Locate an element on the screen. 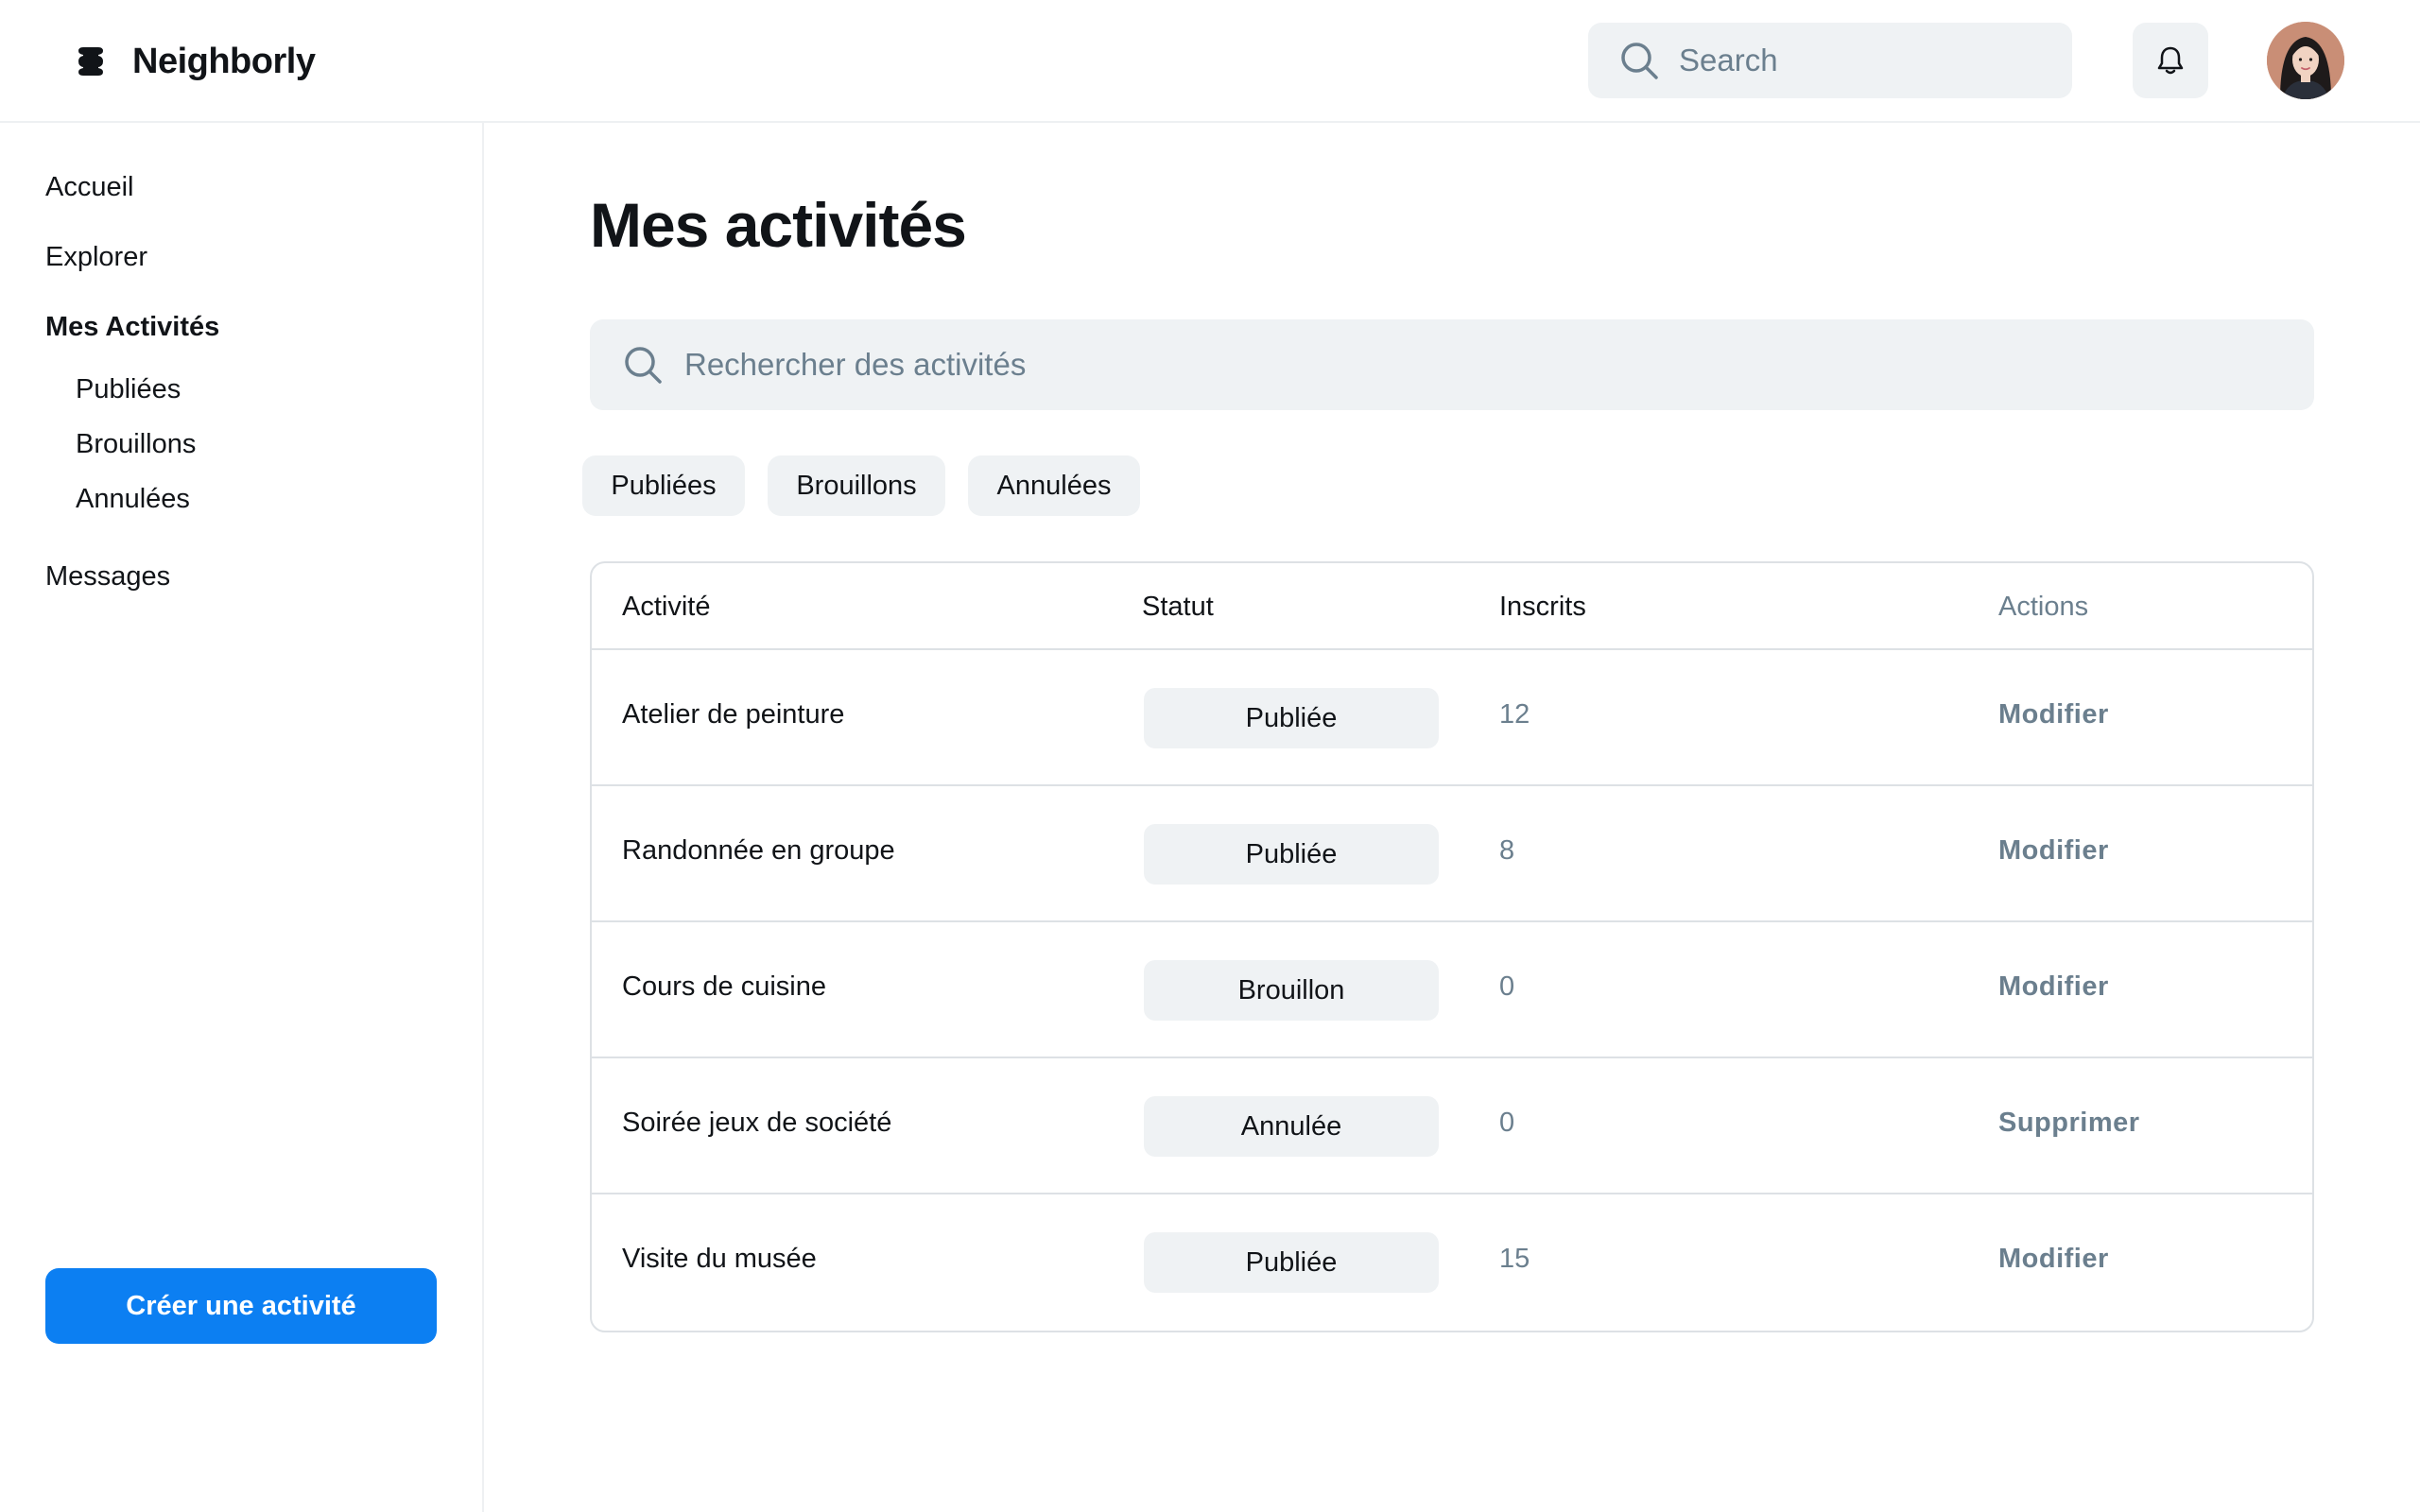 This screenshot has width=2420, height=1512. activity-name: Soirée jeux de société is located at coordinates (757, 1123).